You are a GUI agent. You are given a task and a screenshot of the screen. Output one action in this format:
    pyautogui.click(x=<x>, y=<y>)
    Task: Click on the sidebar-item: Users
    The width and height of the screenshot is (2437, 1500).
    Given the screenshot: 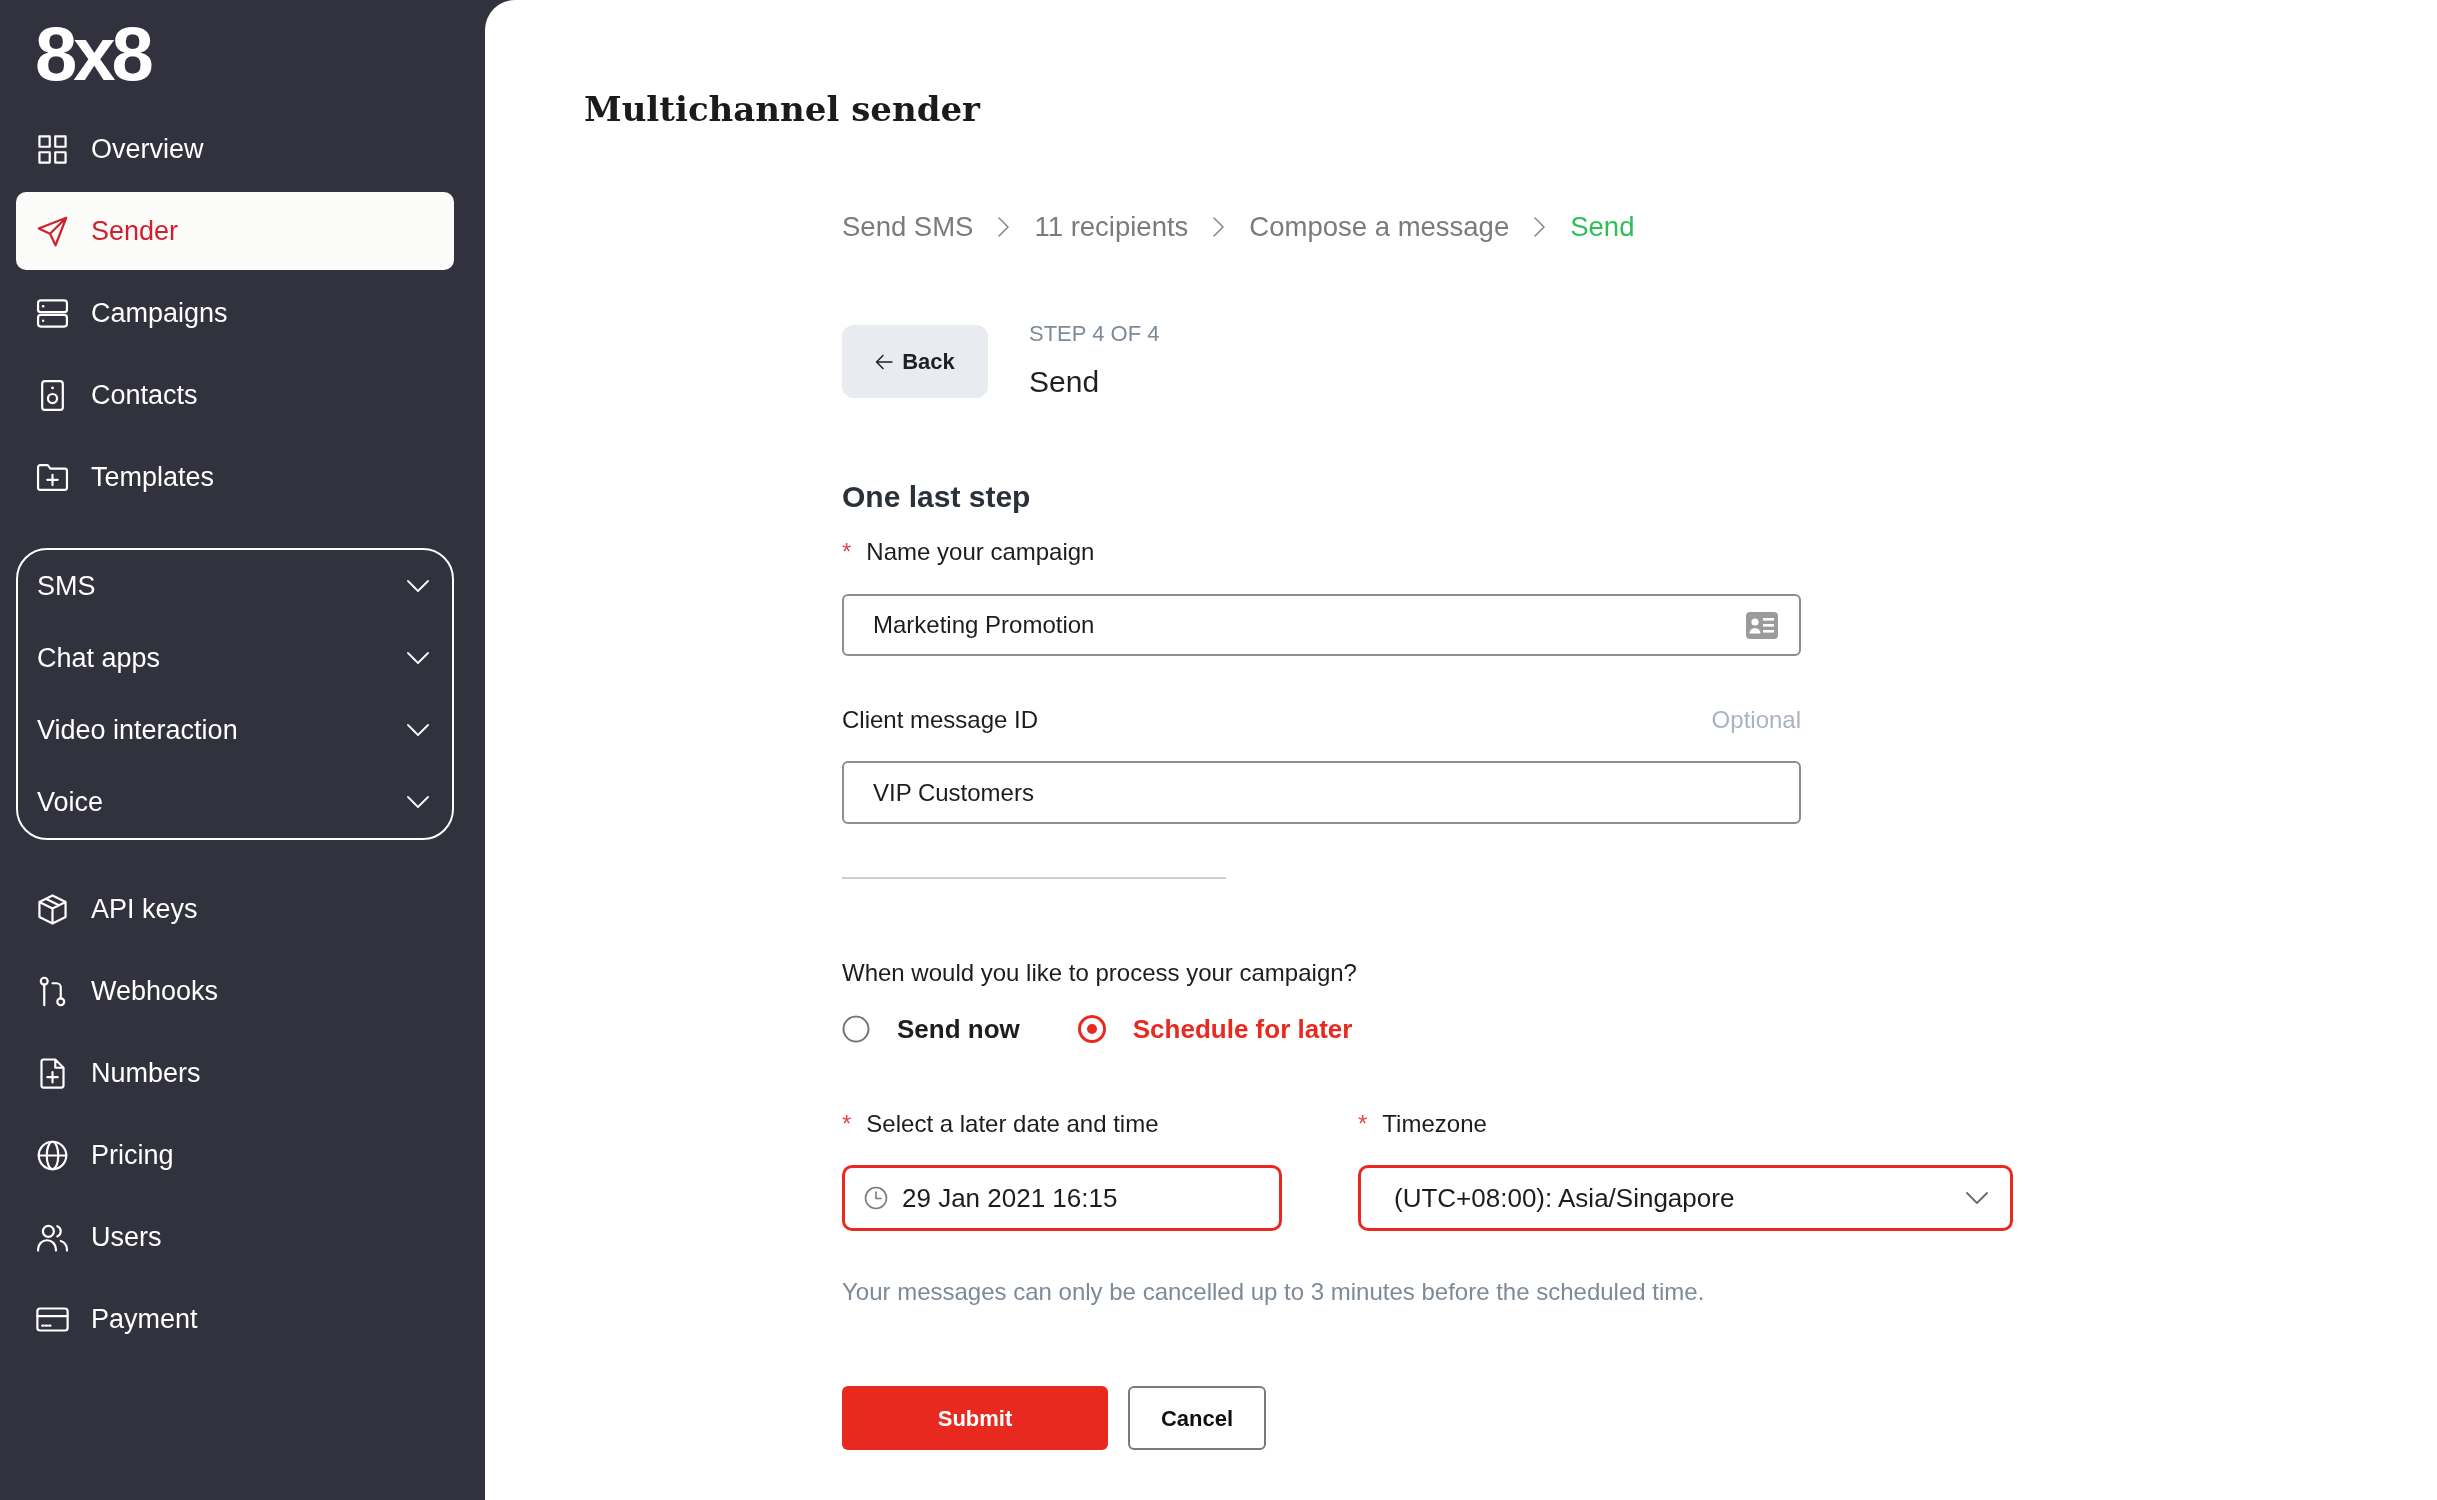 What is the action you would take?
    pyautogui.click(x=235, y=1237)
    